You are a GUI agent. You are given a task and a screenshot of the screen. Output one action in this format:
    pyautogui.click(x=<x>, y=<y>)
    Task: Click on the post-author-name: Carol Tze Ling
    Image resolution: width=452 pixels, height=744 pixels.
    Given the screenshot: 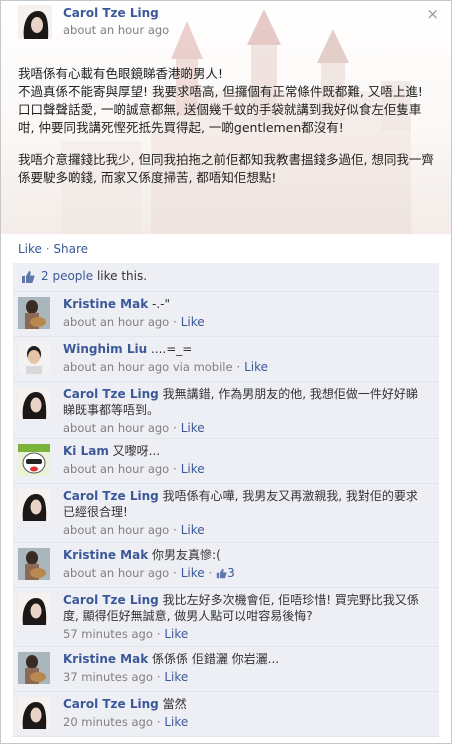 What is the action you would take?
    pyautogui.click(x=111, y=13)
    